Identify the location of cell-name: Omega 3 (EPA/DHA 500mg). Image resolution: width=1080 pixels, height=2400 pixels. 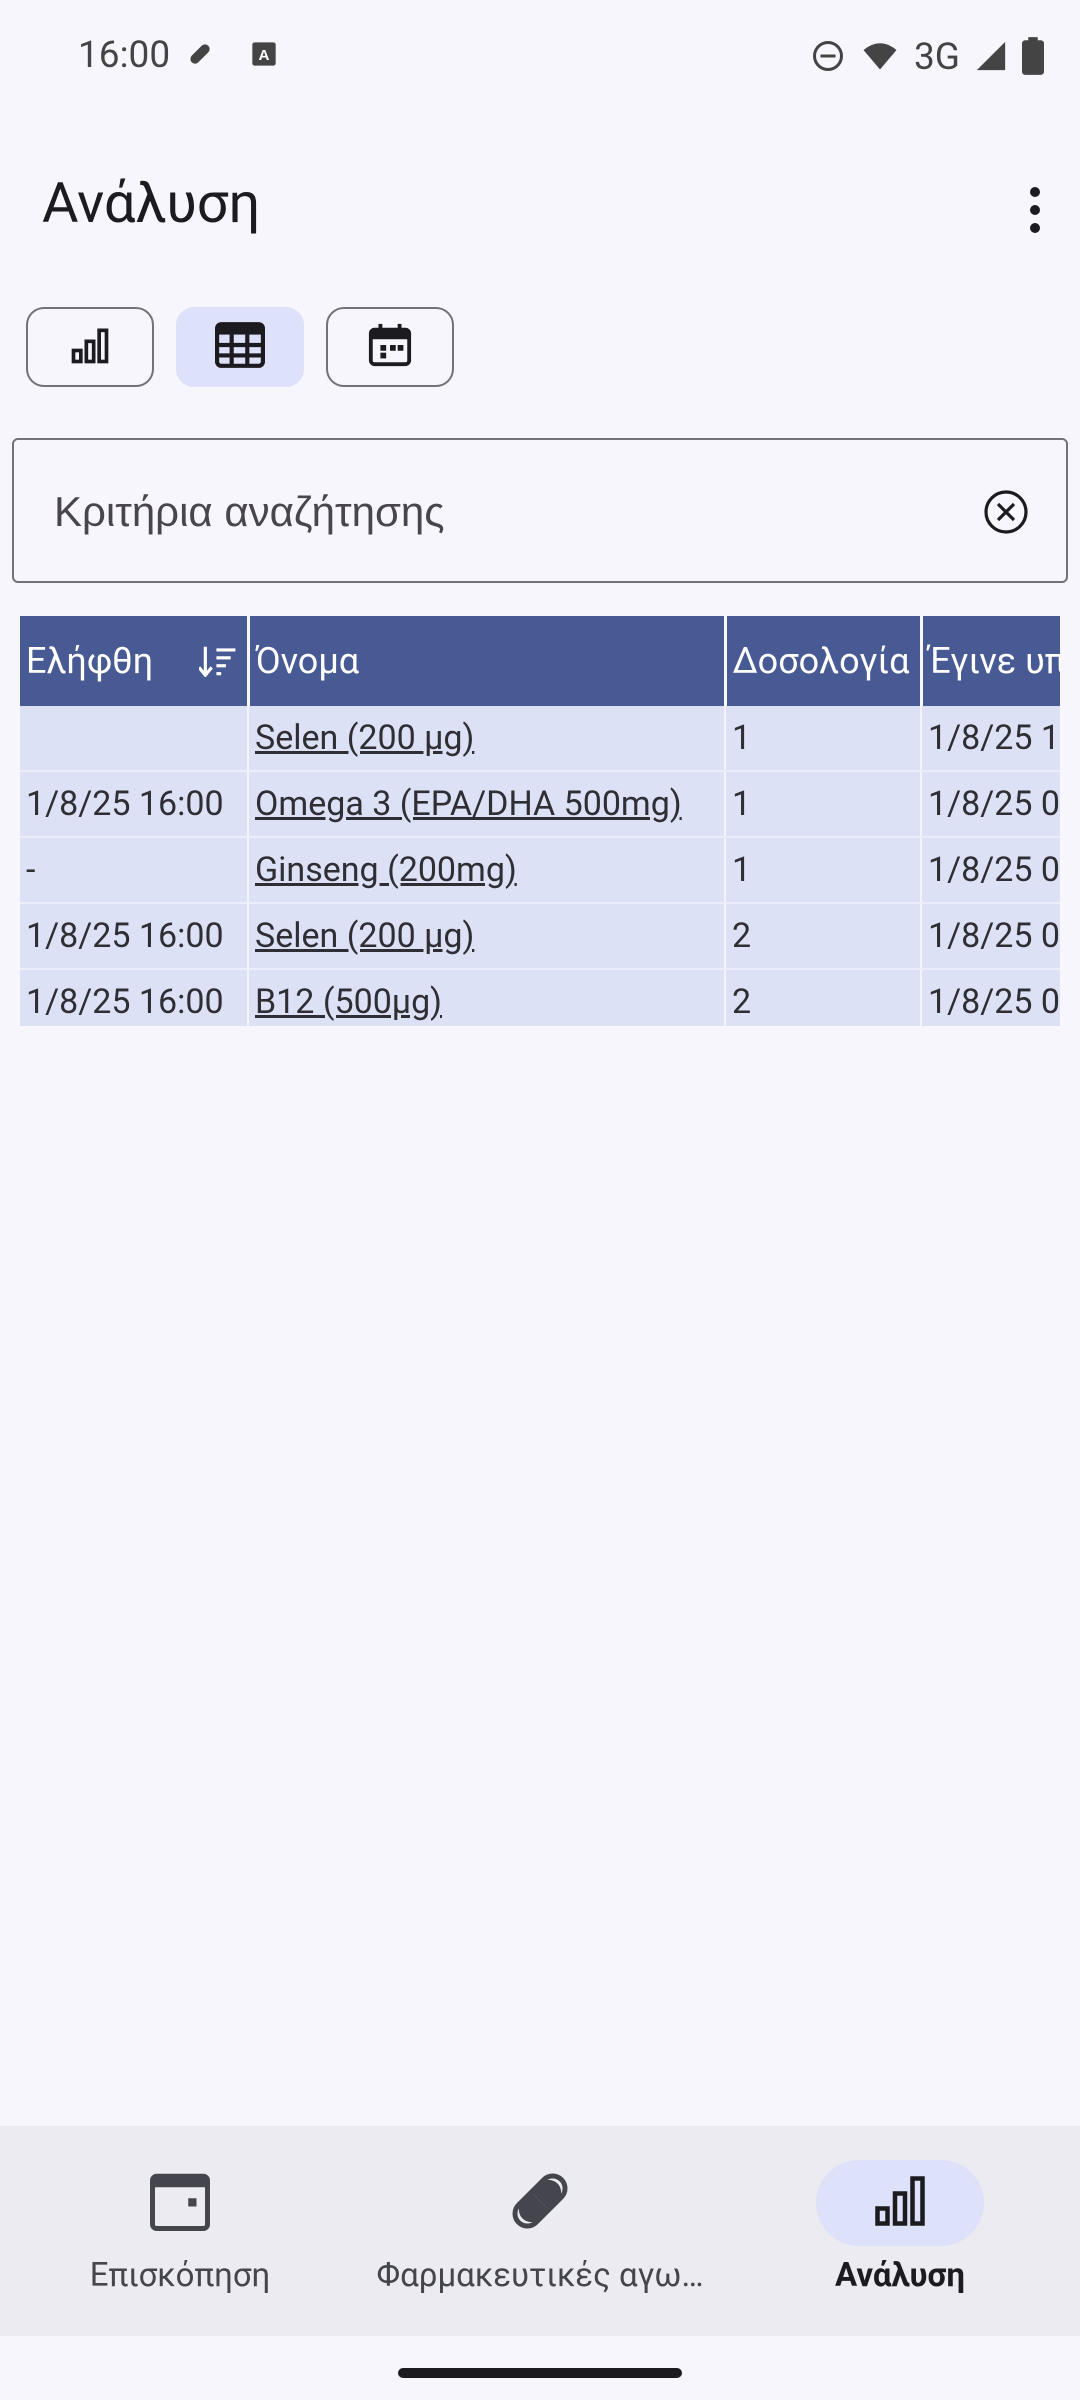
(487, 804).